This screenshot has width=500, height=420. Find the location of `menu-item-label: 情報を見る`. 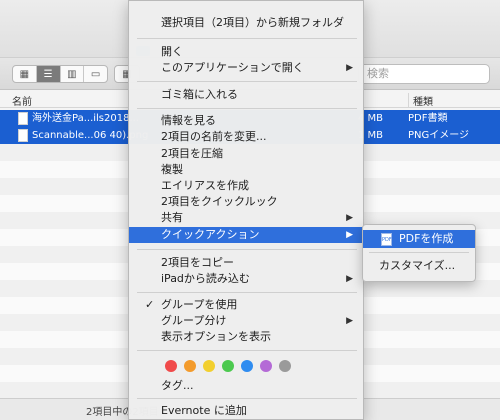

menu-item-label: 情報を見る is located at coordinates (188, 120).